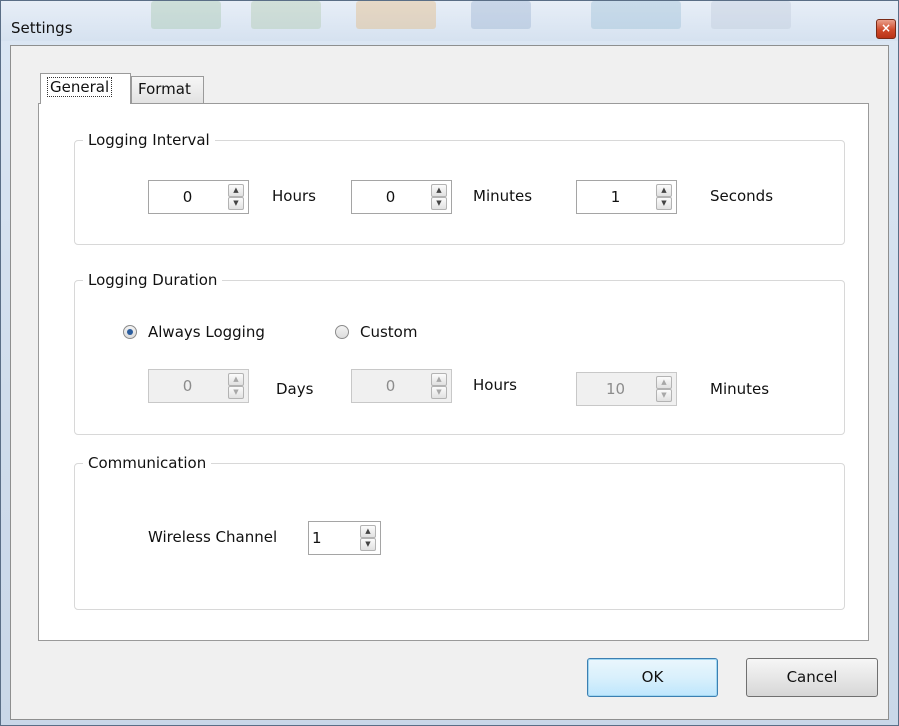  Describe the element at coordinates (198, 386) in the screenshot. I see `duration-days-stepper: 0 ▲ ▼` at that location.